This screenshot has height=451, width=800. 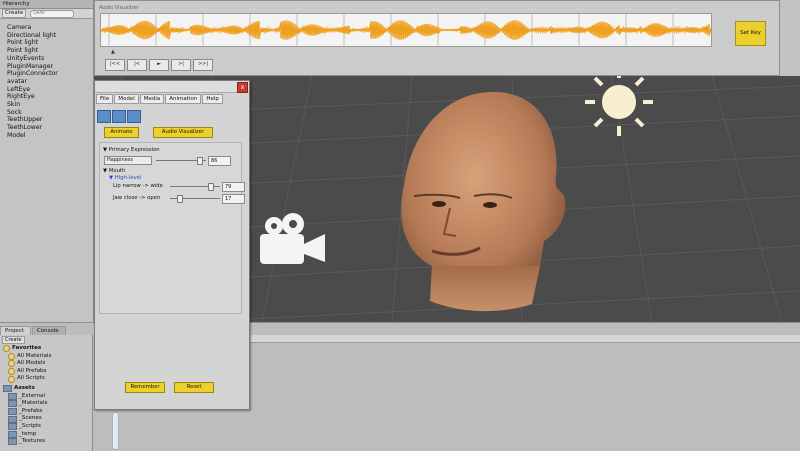 I want to click on go-end-button: >>|, so click(x=203, y=65).